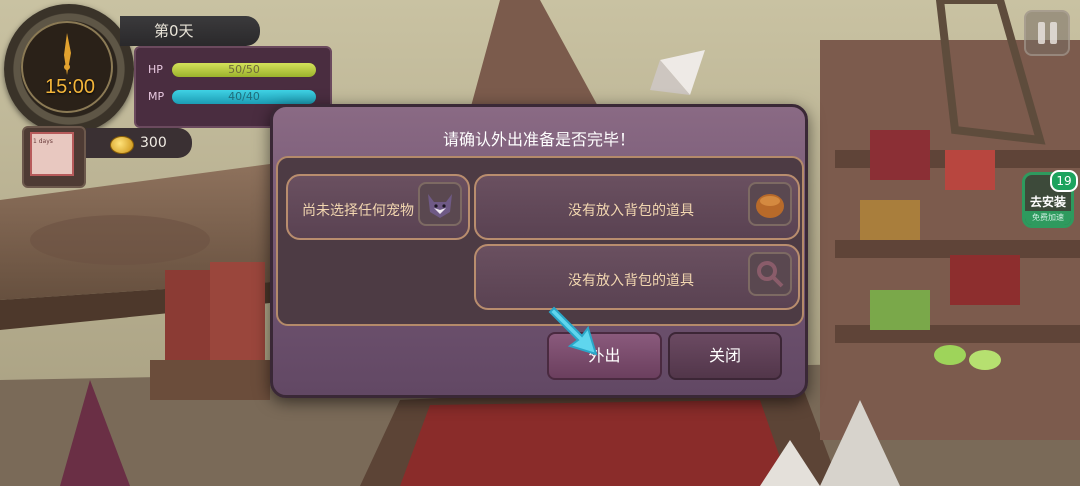  What do you see at coordinates (155, 69) in the screenshot?
I see `hp-label: HP` at bounding box center [155, 69].